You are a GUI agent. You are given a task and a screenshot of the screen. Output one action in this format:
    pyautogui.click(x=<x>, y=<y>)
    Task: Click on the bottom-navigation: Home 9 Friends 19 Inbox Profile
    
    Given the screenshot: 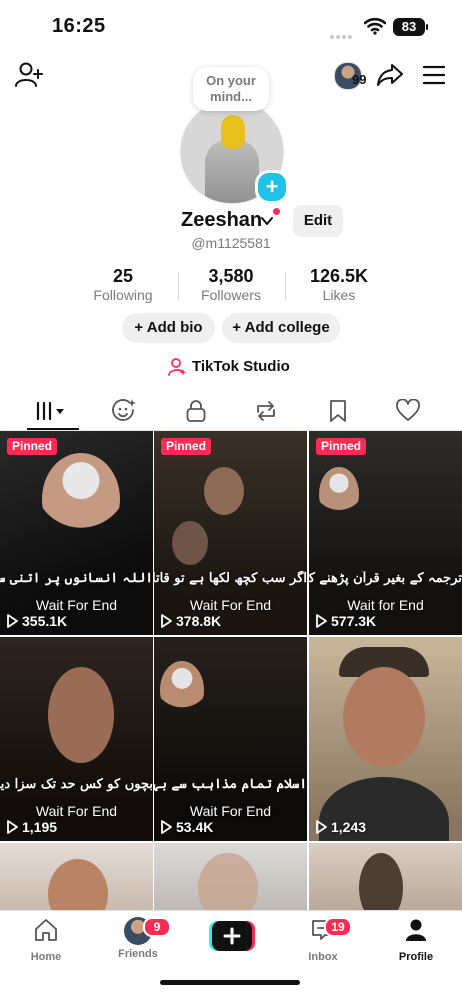 What is the action you would take?
    pyautogui.click(x=231, y=955)
    